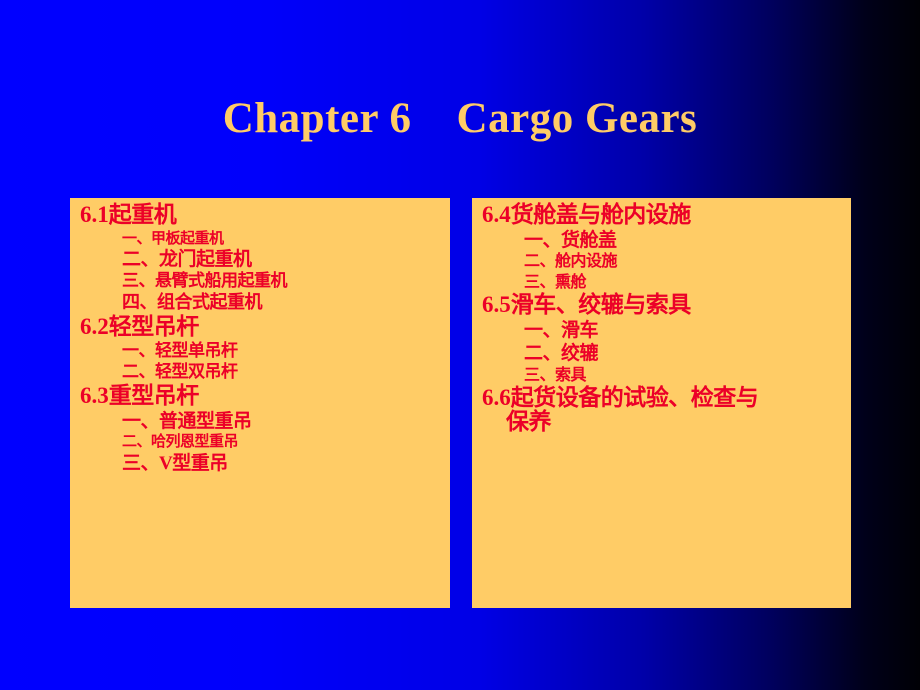 The image size is (920, 690). I want to click on toc-heading-number: 6.6, so click(496, 398).